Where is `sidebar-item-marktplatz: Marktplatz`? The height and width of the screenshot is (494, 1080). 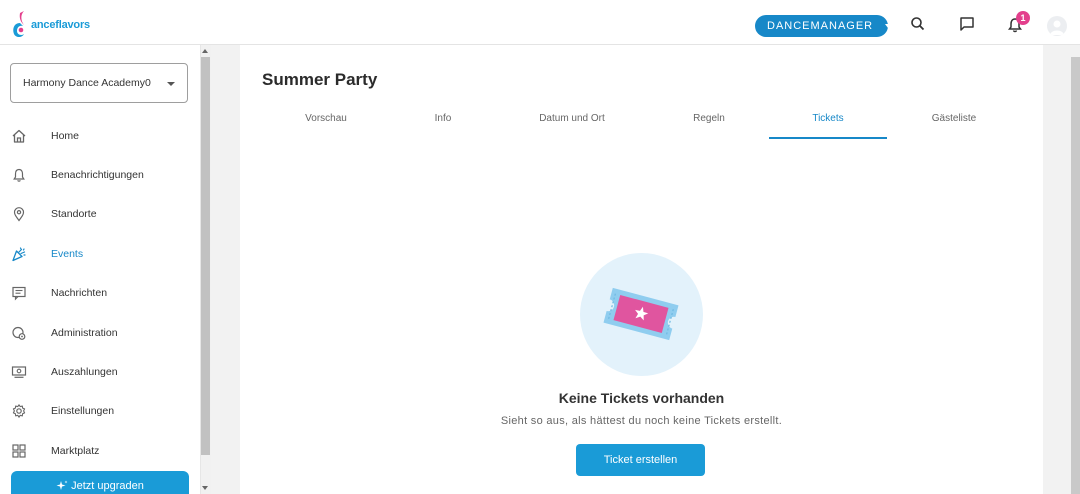
sidebar-item-marktplatz: Marktplatz is located at coordinates (100, 451).